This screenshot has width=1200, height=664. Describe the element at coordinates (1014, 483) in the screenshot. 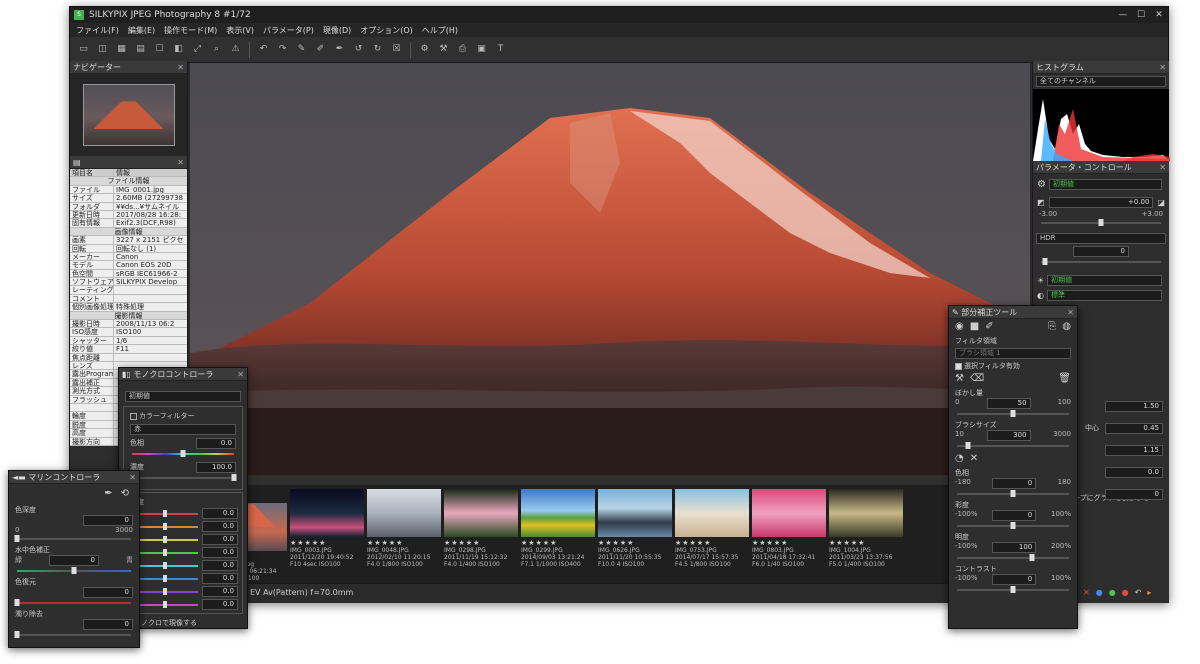

I see `p-hue-spin: 0` at that location.